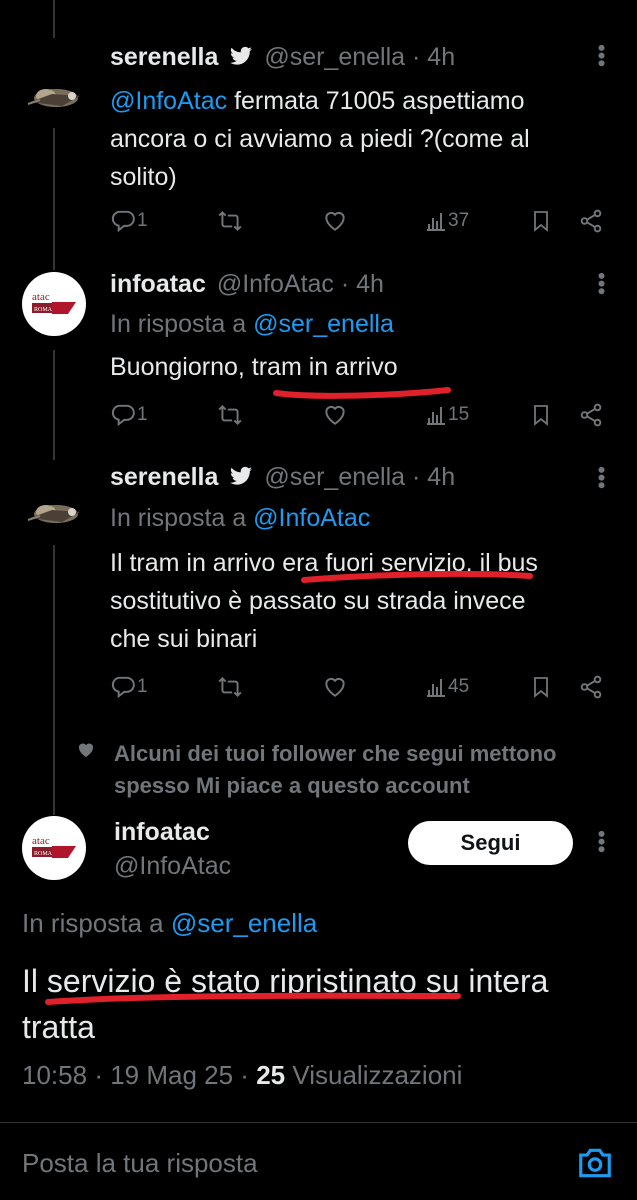 The height and width of the screenshot is (1200, 637). Describe the element at coordinates (282, 1163) in the screenshot. I see `reply-input: Posta la tua risposta` at that location.